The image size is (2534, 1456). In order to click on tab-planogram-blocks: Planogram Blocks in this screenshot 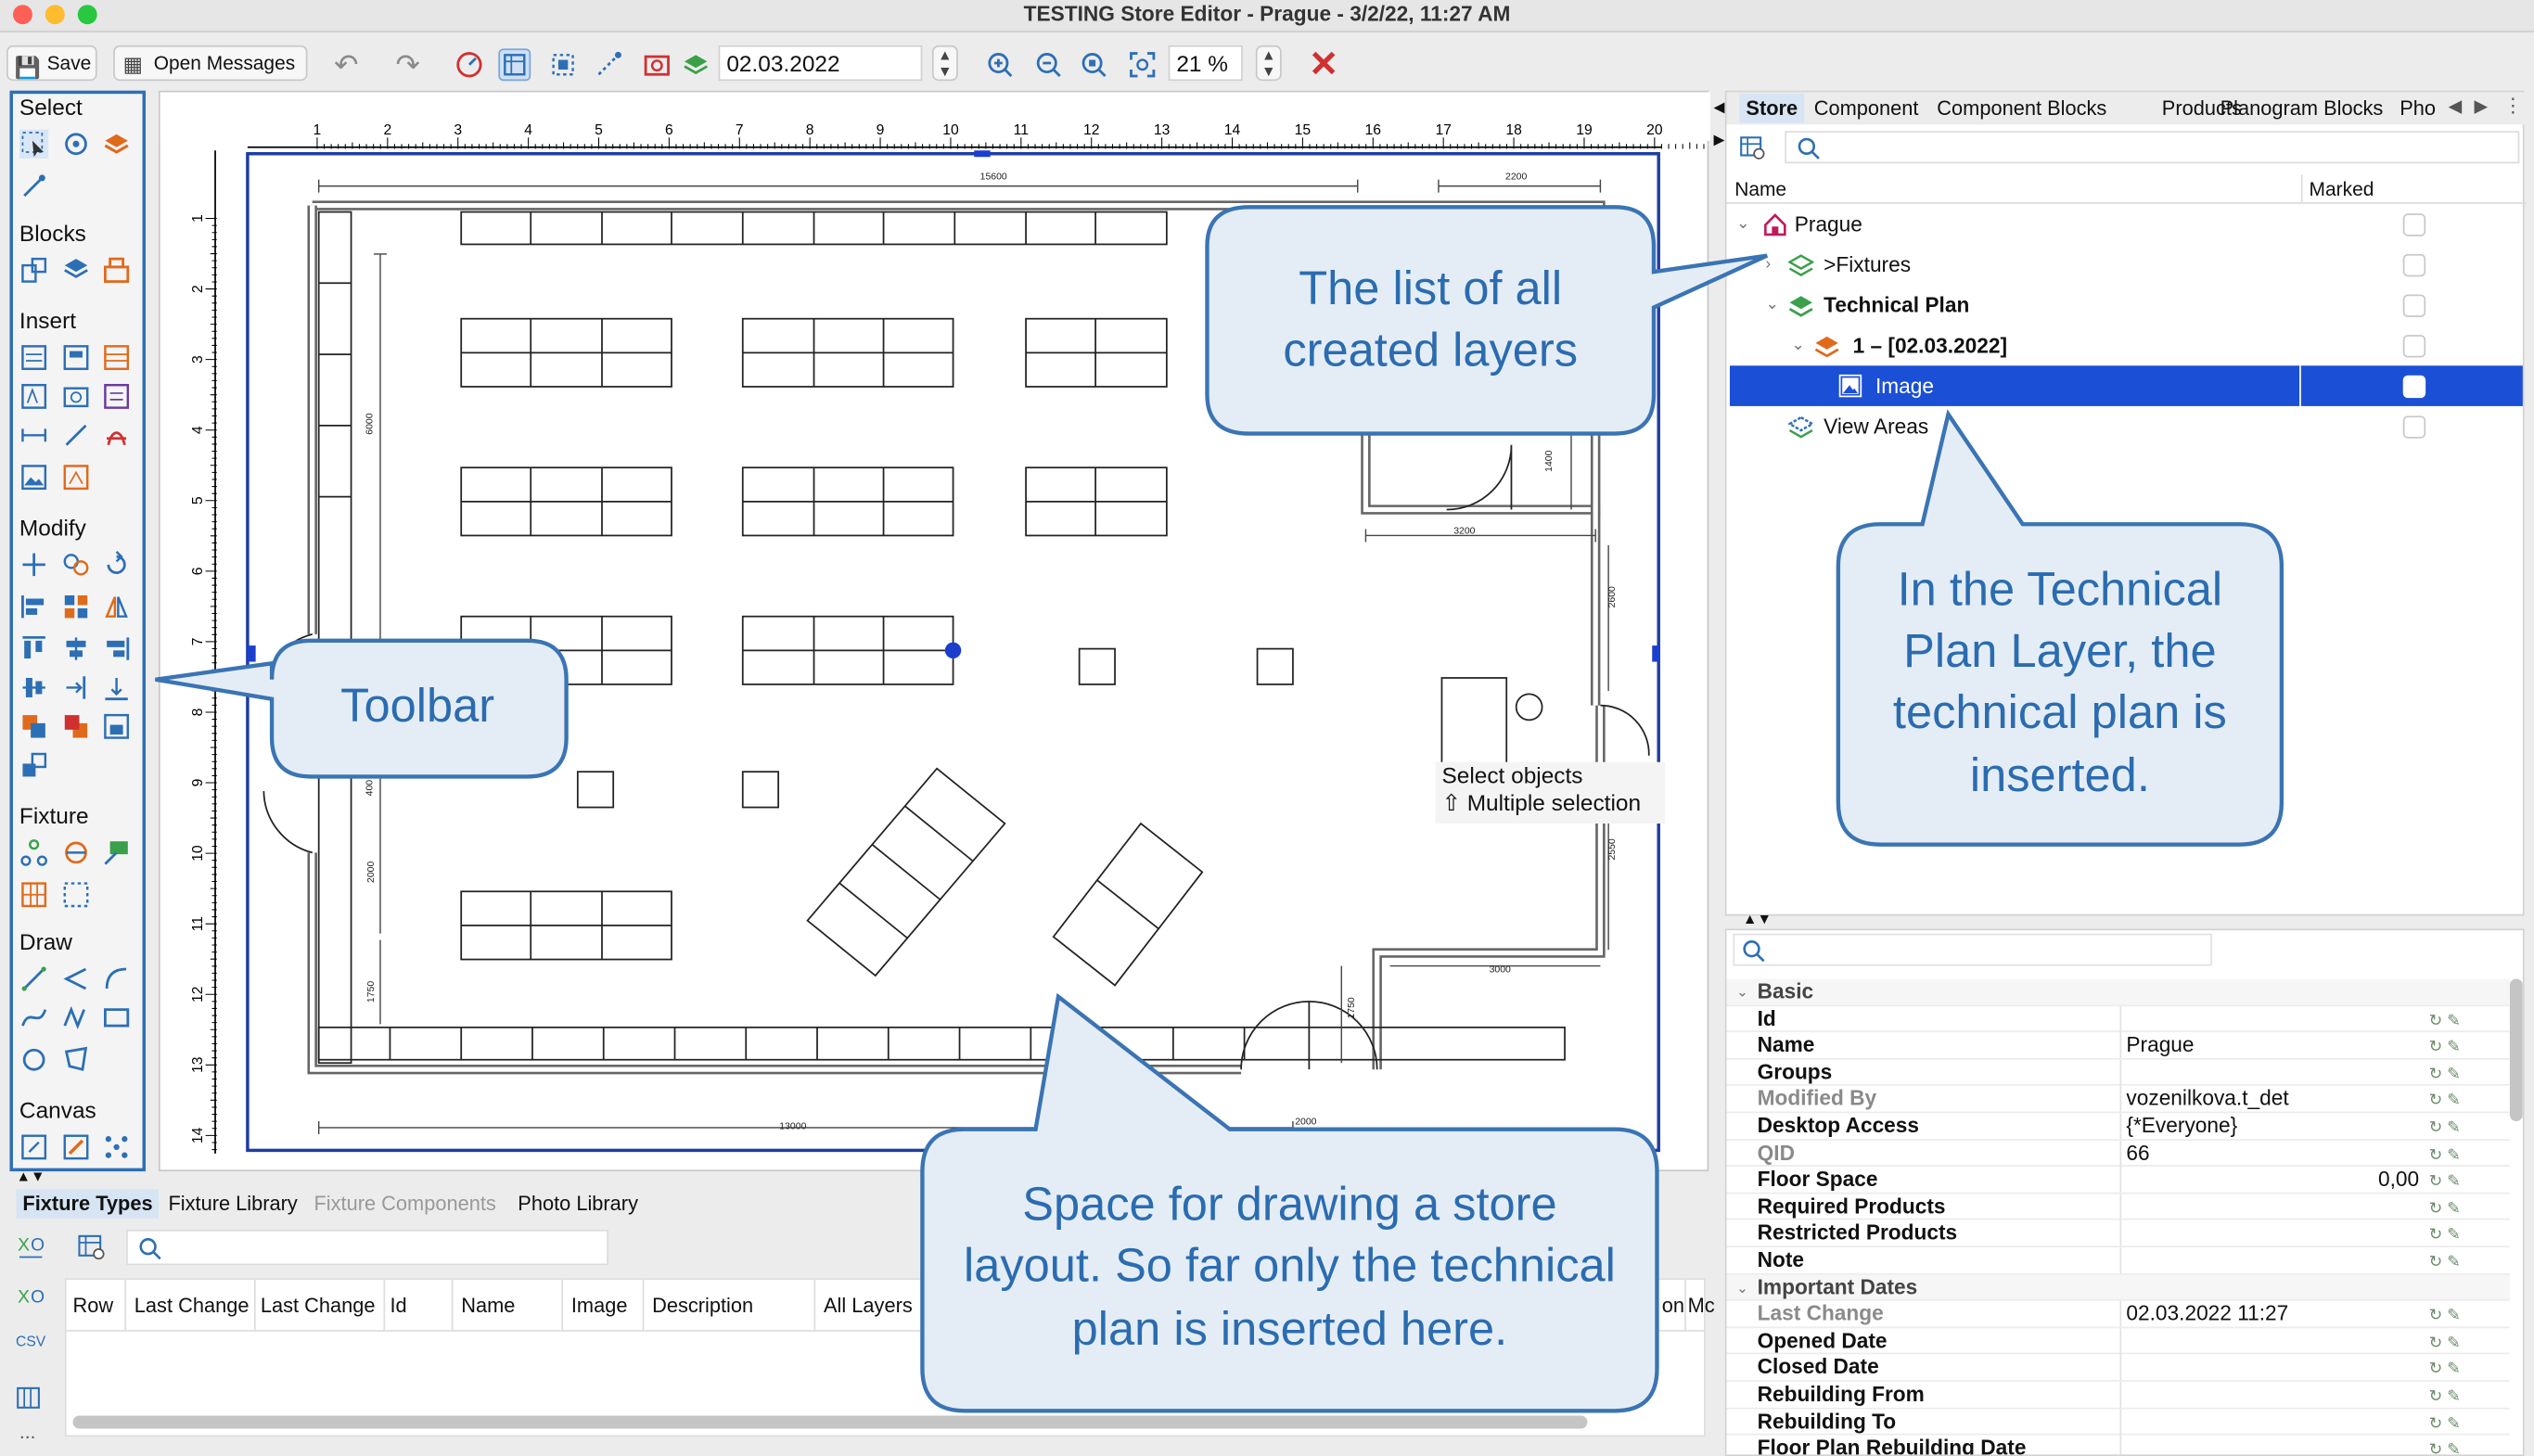, I will do `click(2302, 108)`.